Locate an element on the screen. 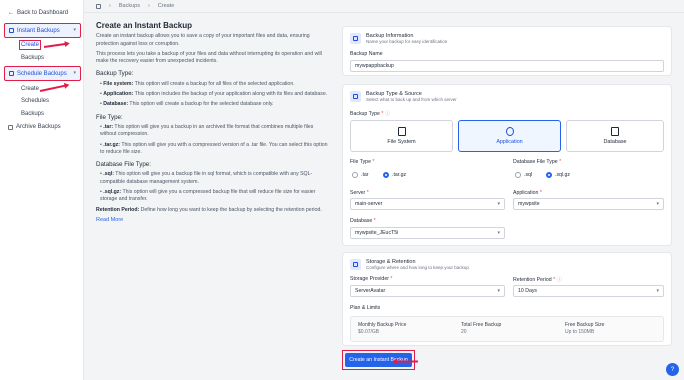 The height and width of the screenshot is (380, 684). annotation-arrow is located at coordinates (406, 362).